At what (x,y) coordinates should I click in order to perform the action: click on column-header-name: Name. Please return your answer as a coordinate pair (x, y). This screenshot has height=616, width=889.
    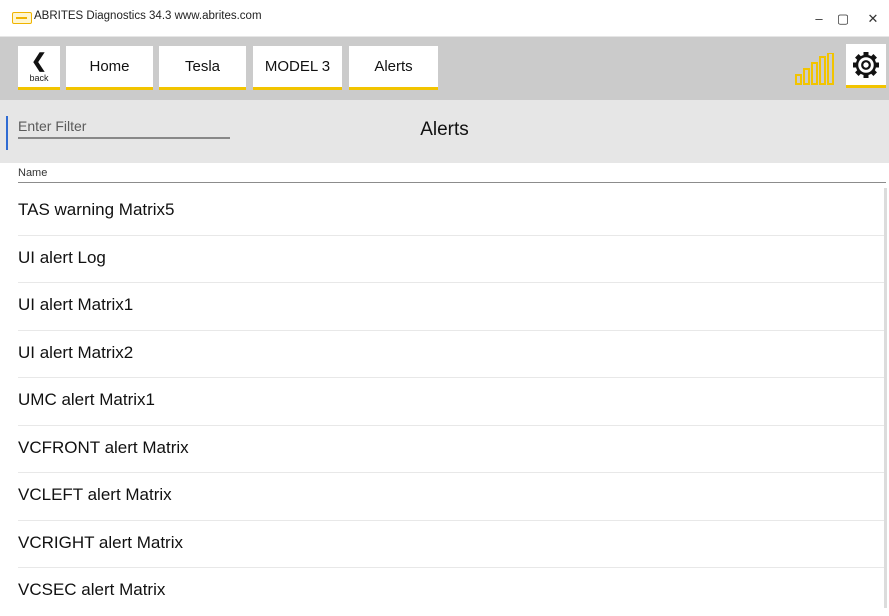
    Looking at the image, I should click on (32, 173).